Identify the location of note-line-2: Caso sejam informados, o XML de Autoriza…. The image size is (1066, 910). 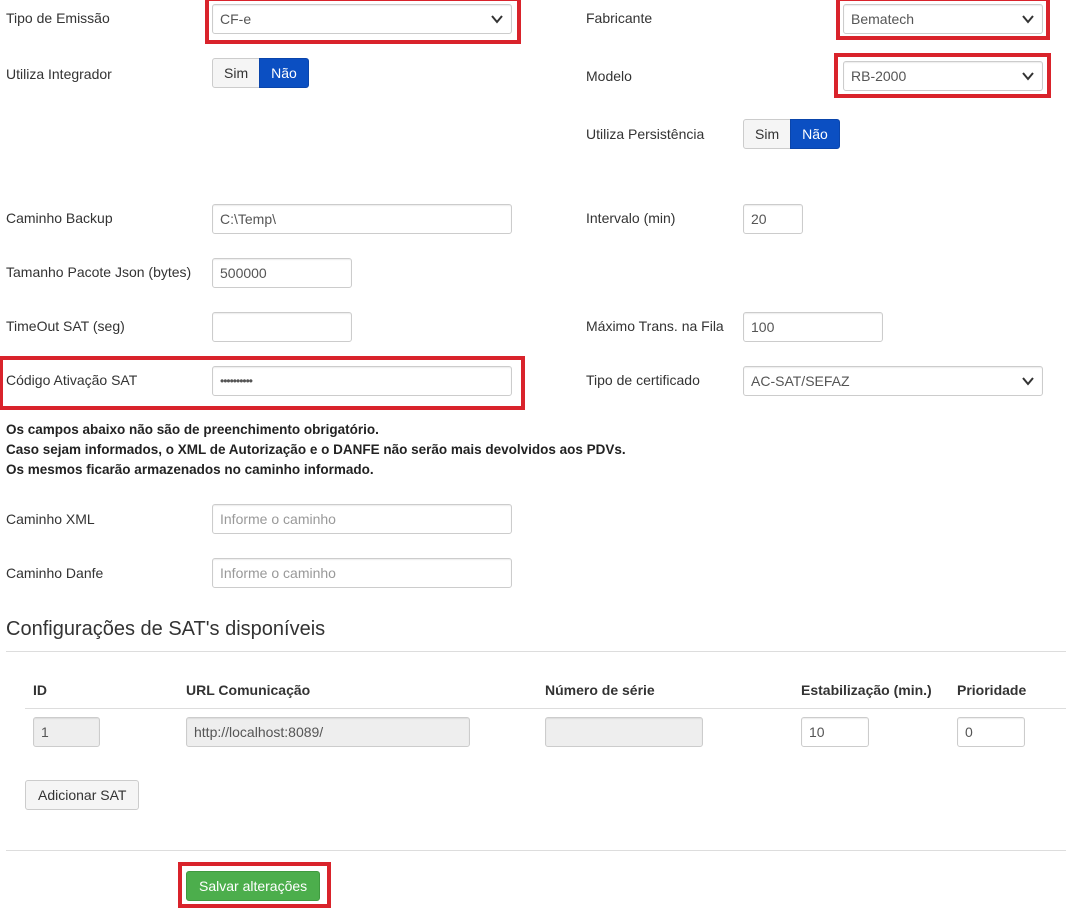
(316, 449).